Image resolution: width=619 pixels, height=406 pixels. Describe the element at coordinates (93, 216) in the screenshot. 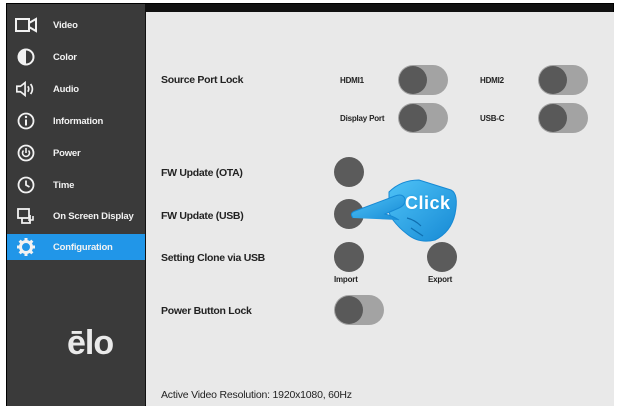

I see `sidebar-item-label: On Screen Display` at that location.